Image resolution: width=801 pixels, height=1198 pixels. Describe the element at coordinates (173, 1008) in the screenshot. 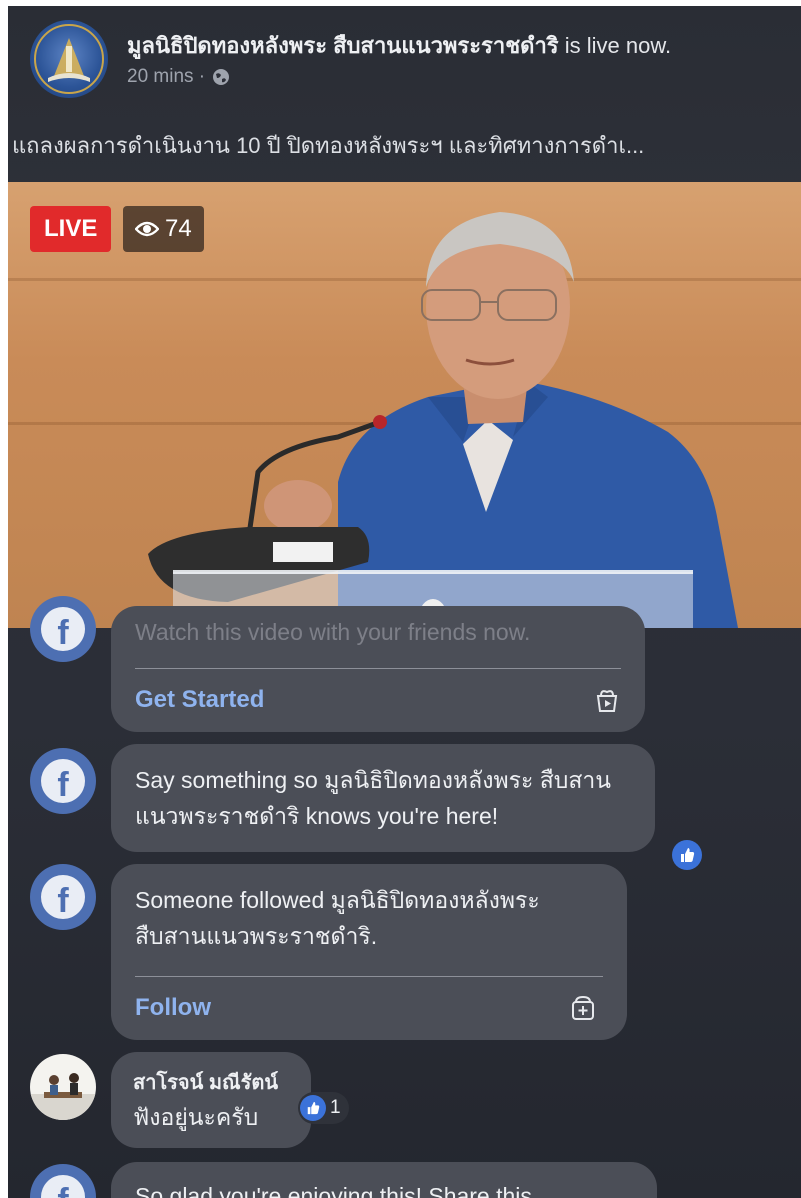

I see `follow-button: Follow` at that location.